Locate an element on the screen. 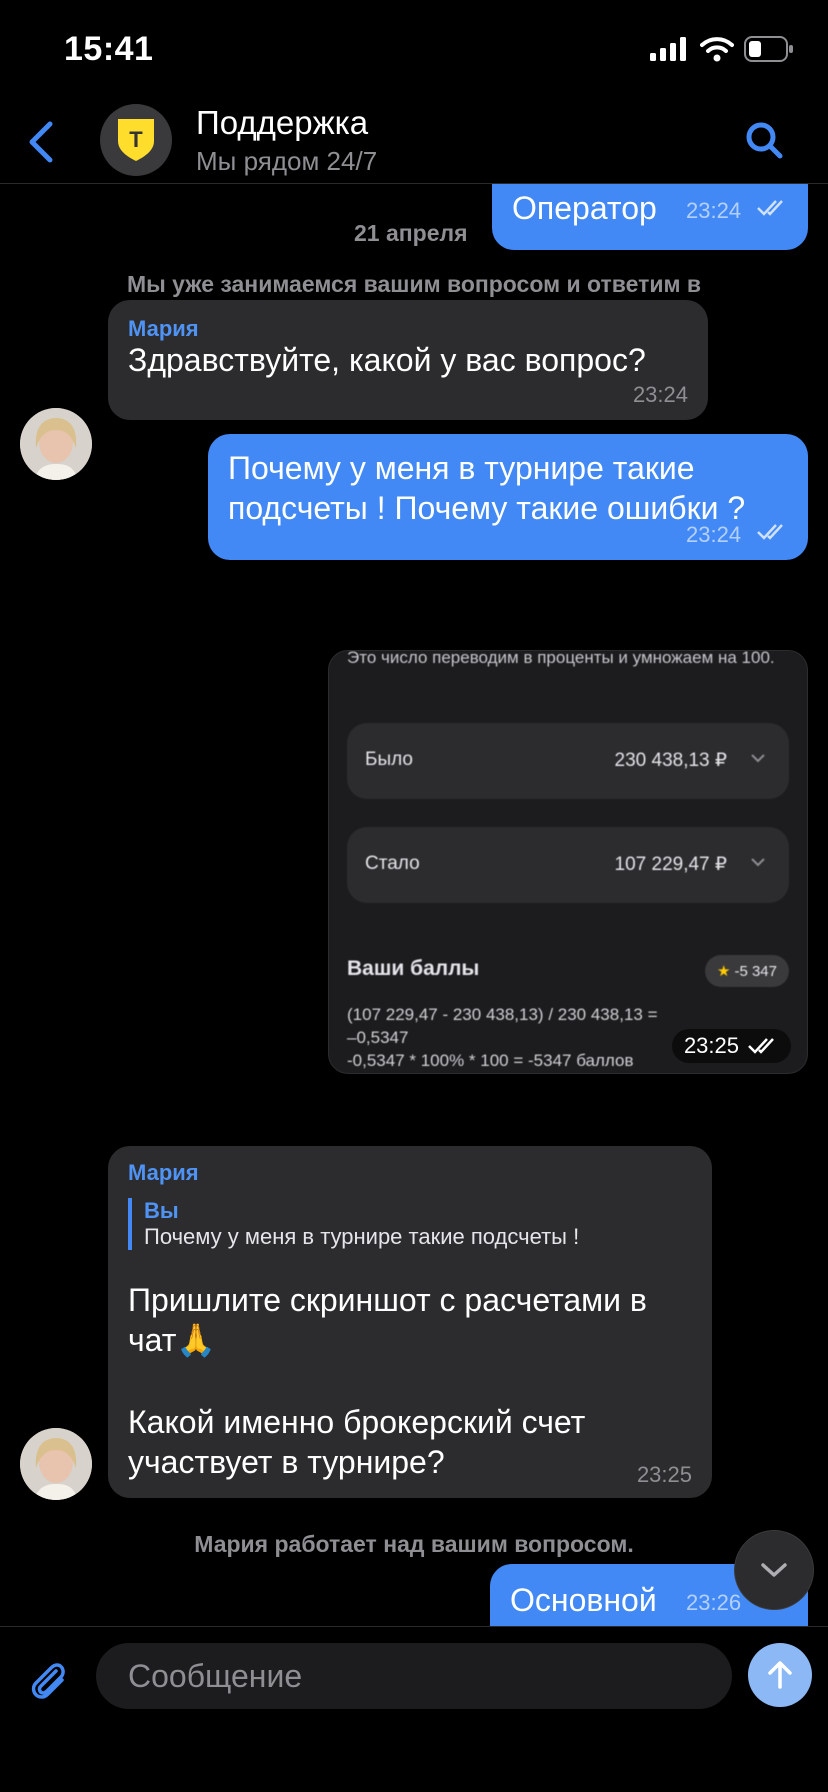 This screenshot has width=828, height=1792. message-input-bar is located at coordinates (414, 1709).